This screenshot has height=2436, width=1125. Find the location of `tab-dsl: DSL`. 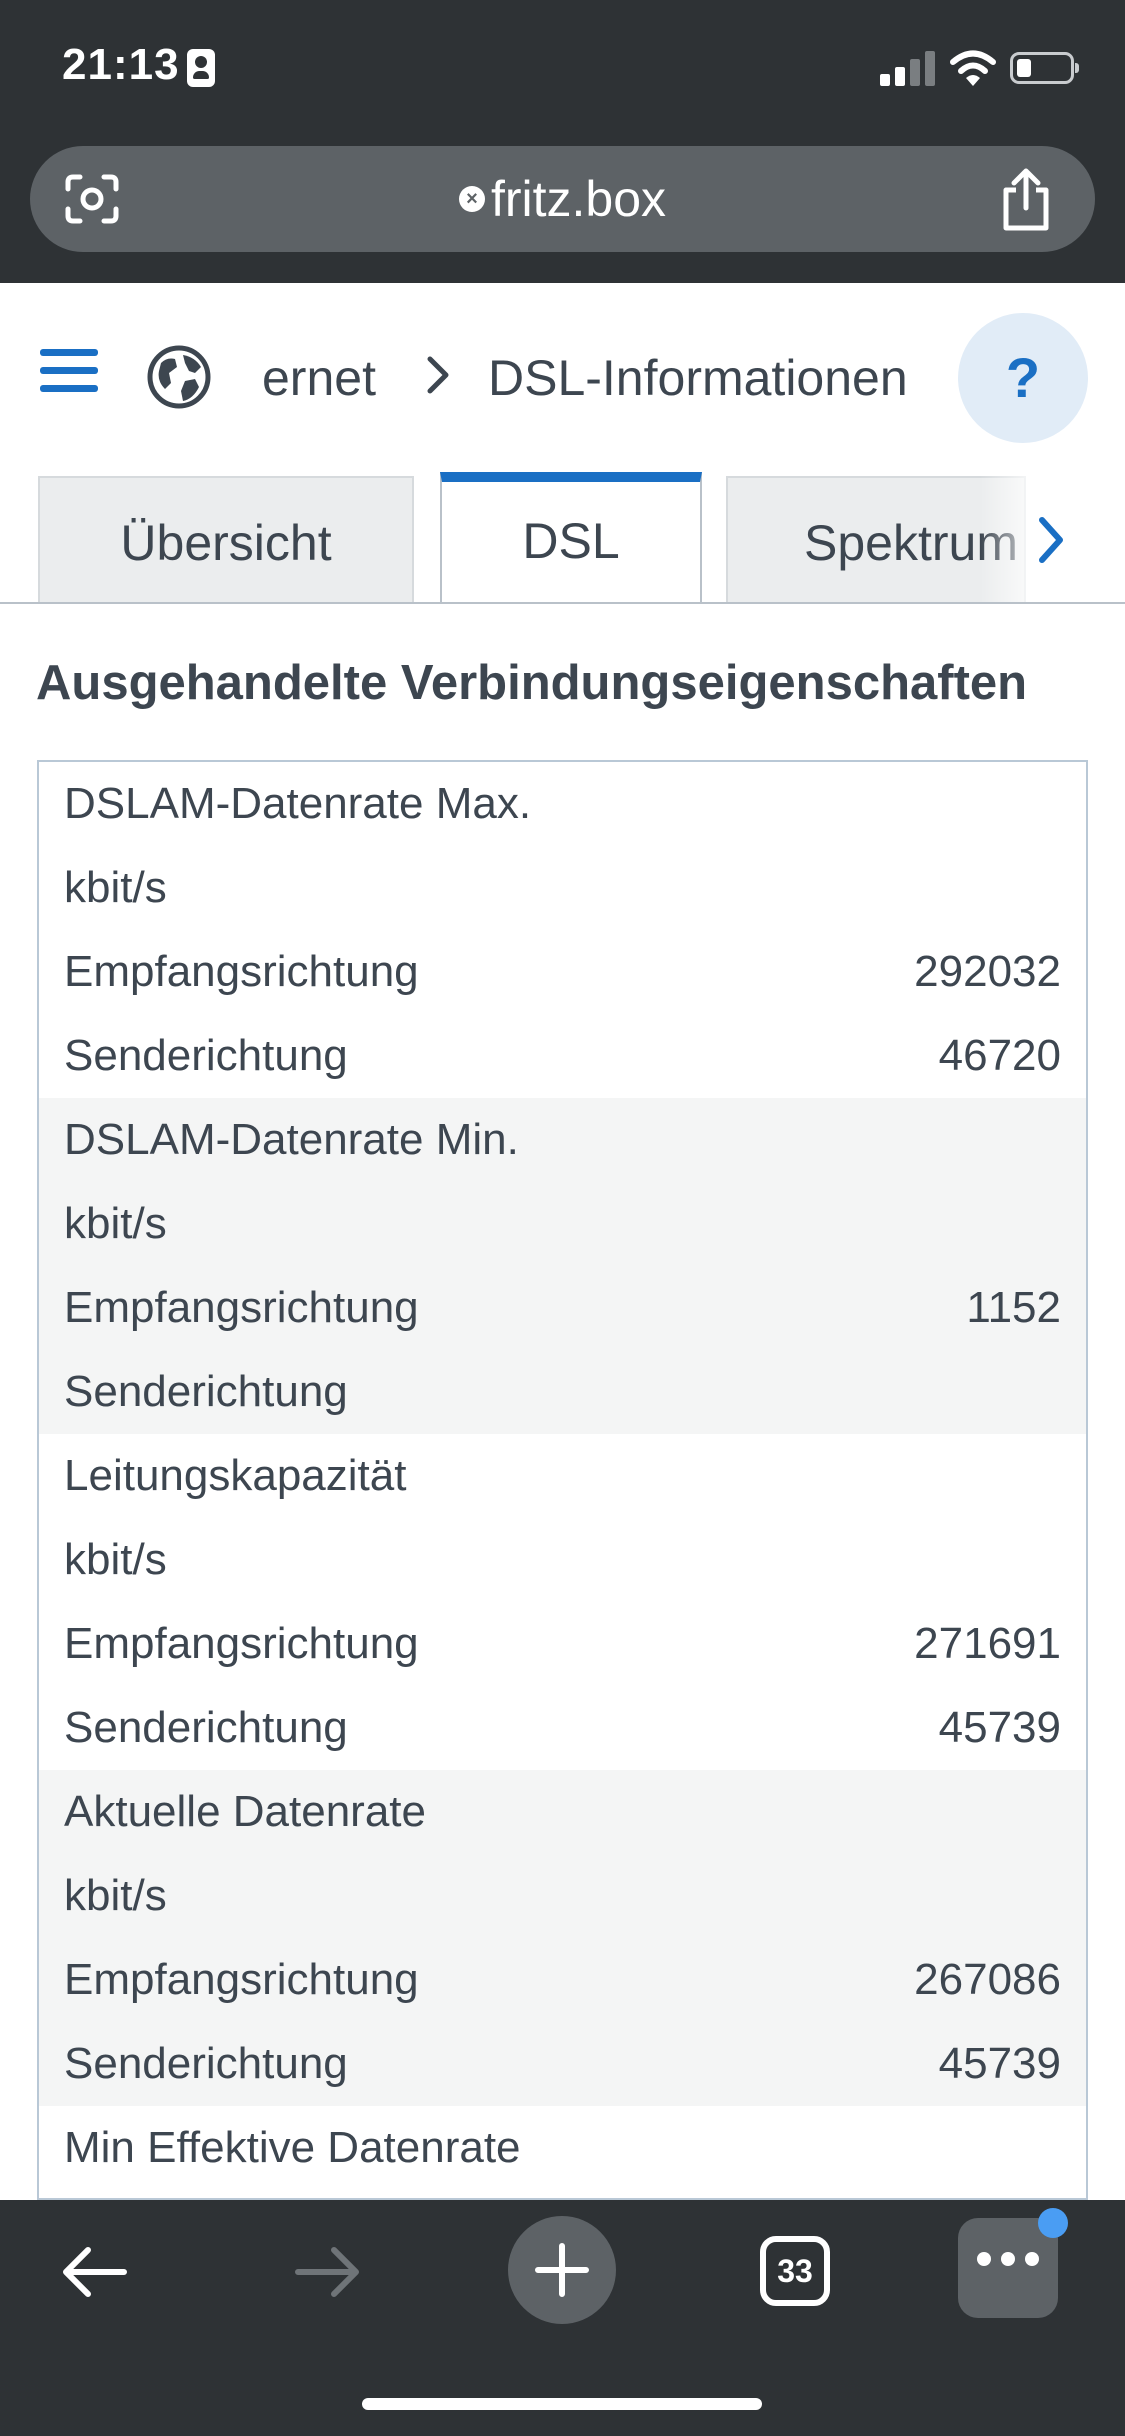

tab-dsl: DSL is located at coordinates (571, 537).